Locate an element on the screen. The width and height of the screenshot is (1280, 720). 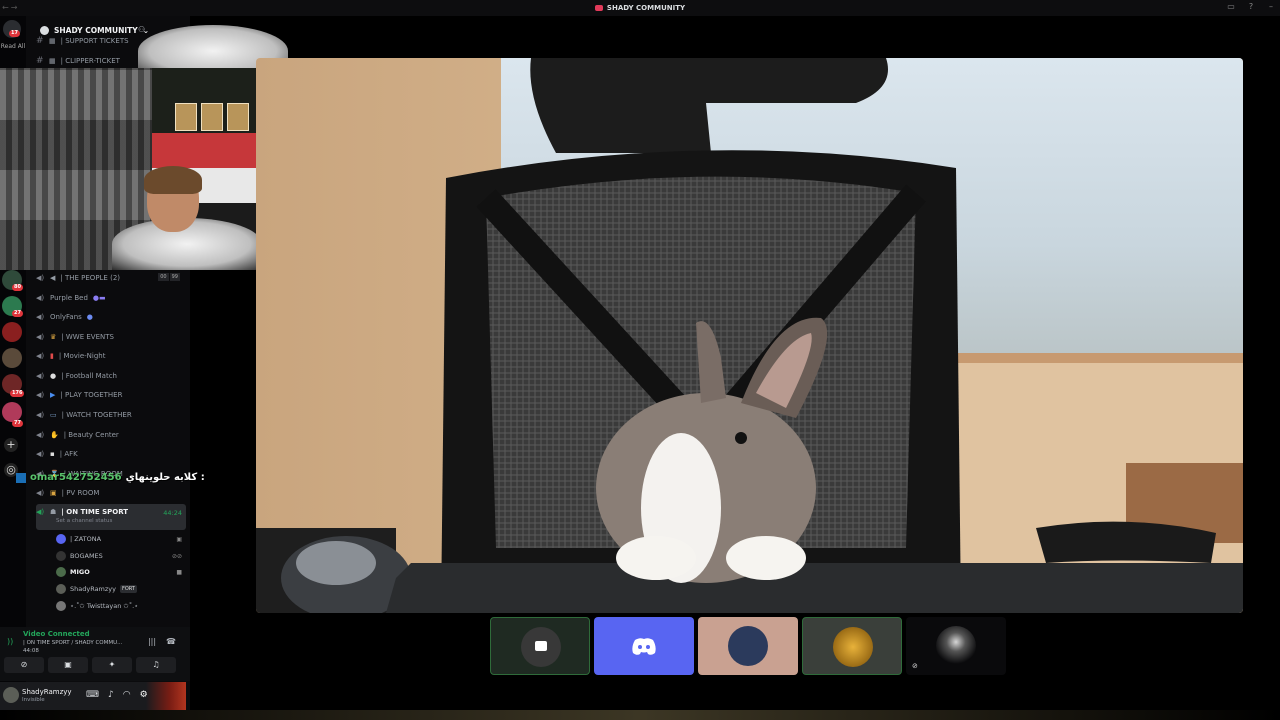
window-title: SHADY COMMUNITY is located at coordinates (639, 8).